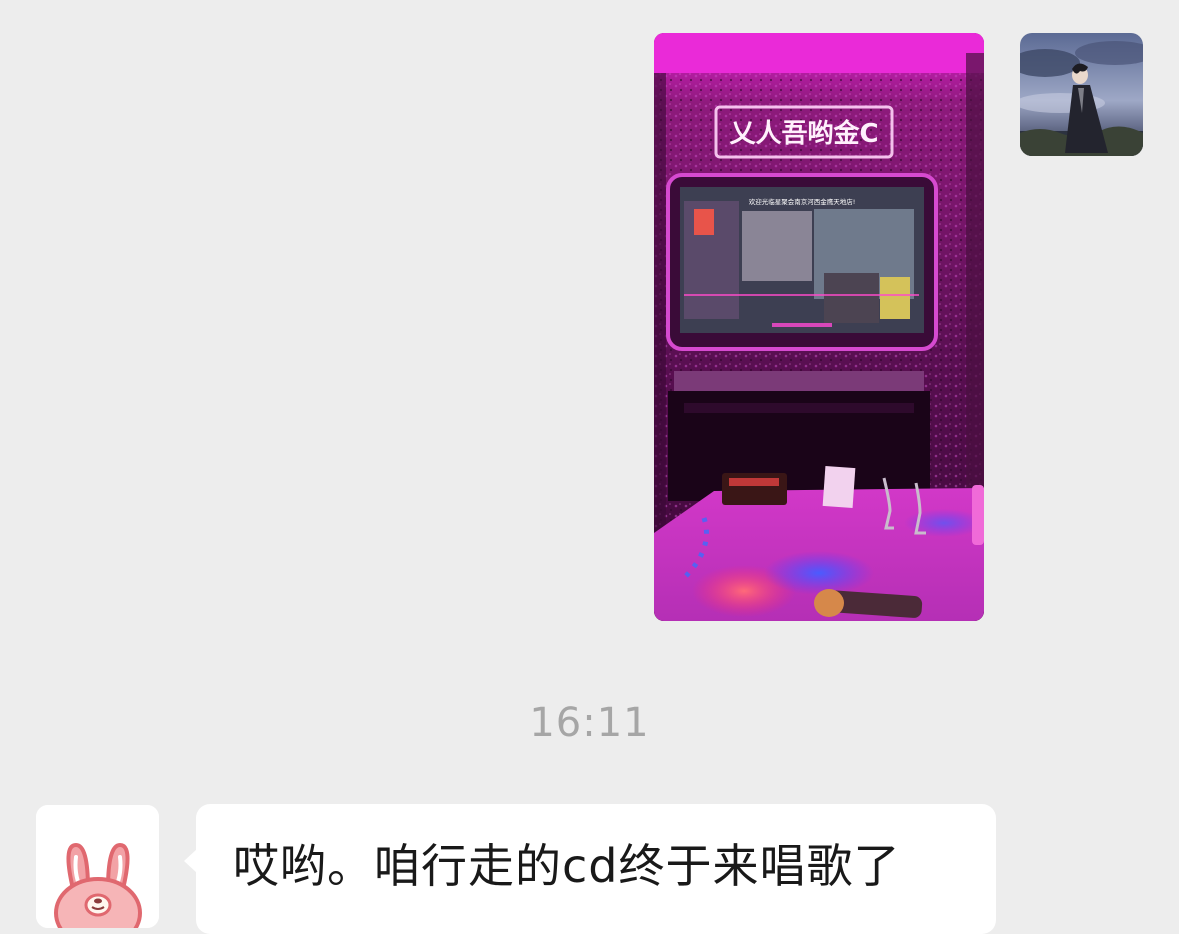 Image resolution: width=1179 pixels, height=934 pixels. I want to click on message-timestamp: 16:11, so click(589, 723).